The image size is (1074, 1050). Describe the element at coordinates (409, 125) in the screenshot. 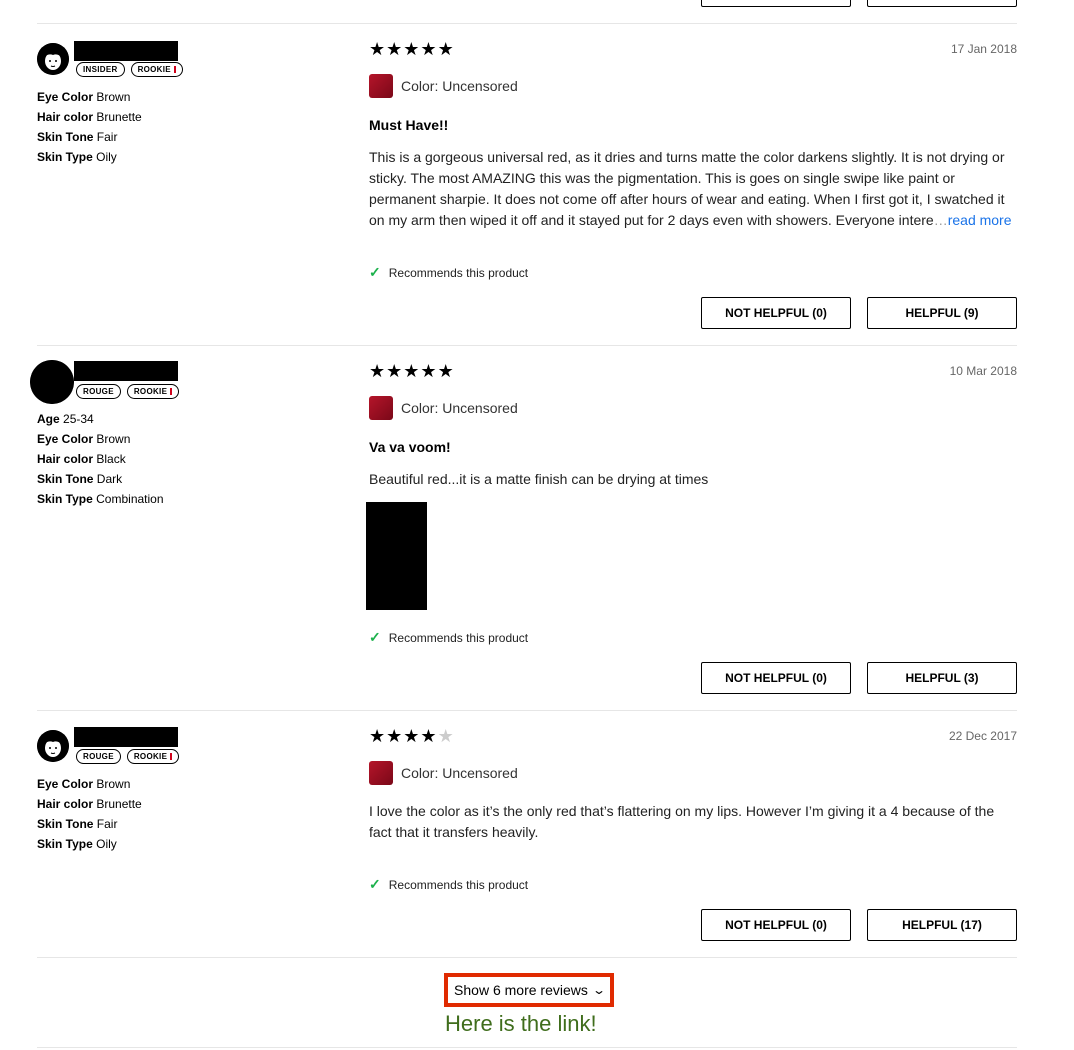

I see `review-title: Must Have!!` at that location.